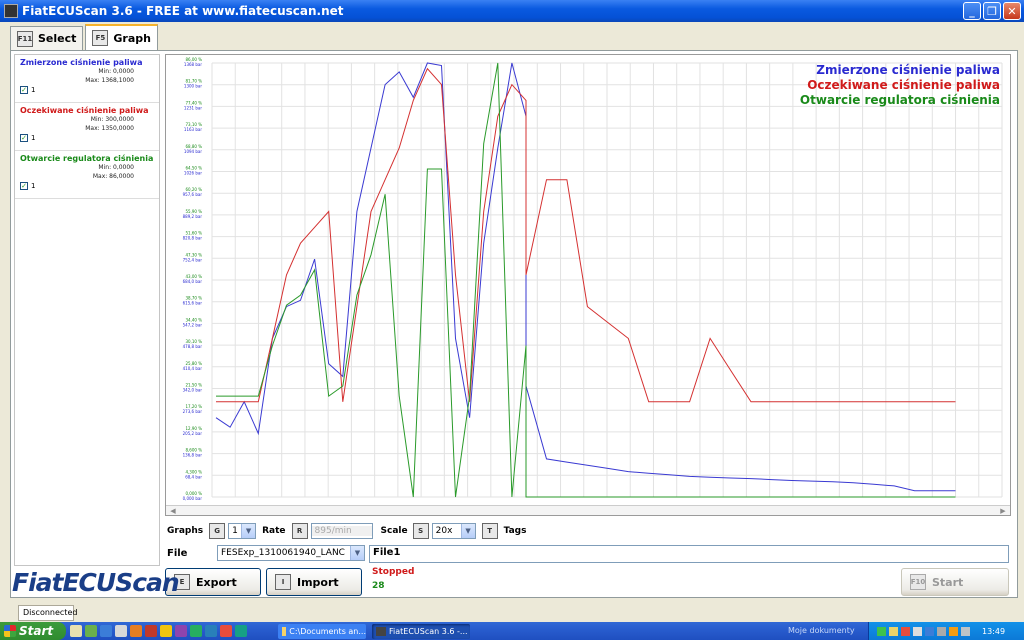 The height and width of the screenshot is (640, 1024). What do you see at coordinates (274, 531) in the screenshot?
I see `rate-label: Rate` at bounding box center [274, 531].